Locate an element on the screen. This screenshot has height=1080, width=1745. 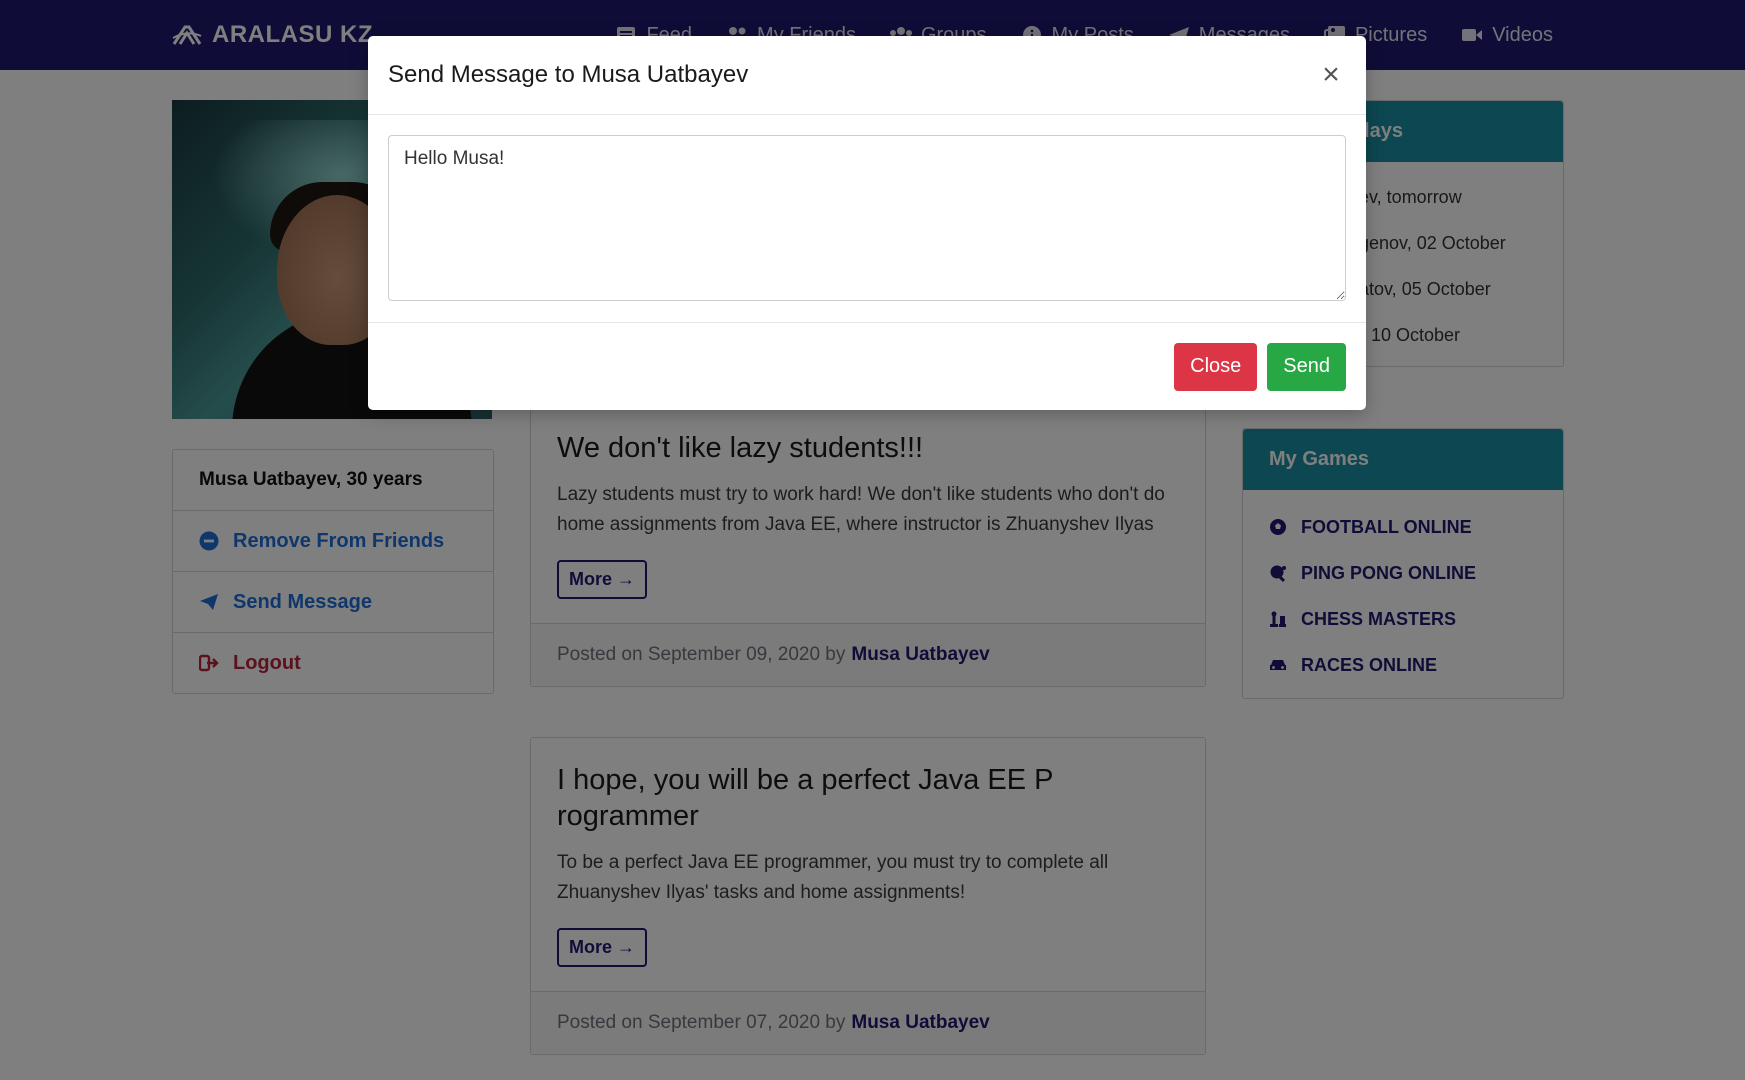
modal-title: Send Message to Musa Uatbayev is located at coordinates (568, 74).